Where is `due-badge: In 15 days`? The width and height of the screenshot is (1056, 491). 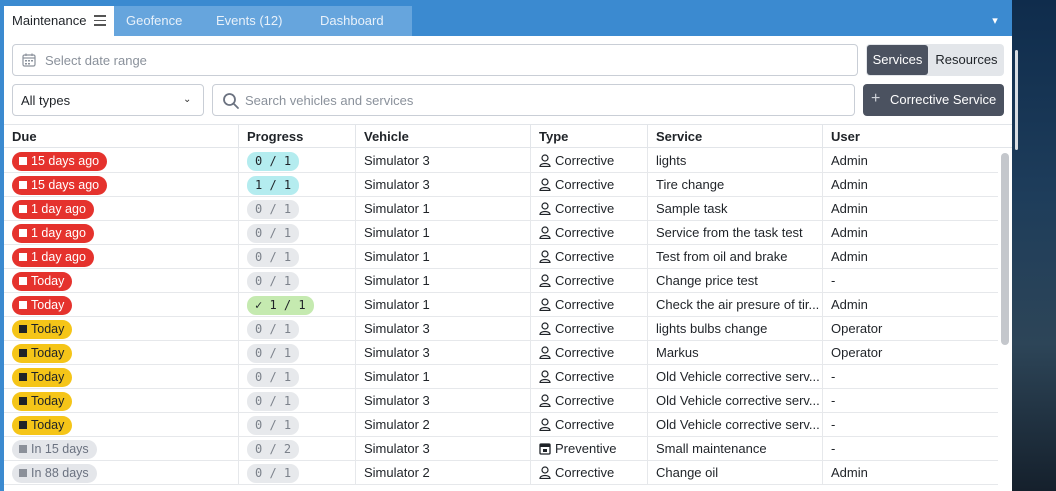 due-badge: In 15 days is located at coordinates (54, 449).